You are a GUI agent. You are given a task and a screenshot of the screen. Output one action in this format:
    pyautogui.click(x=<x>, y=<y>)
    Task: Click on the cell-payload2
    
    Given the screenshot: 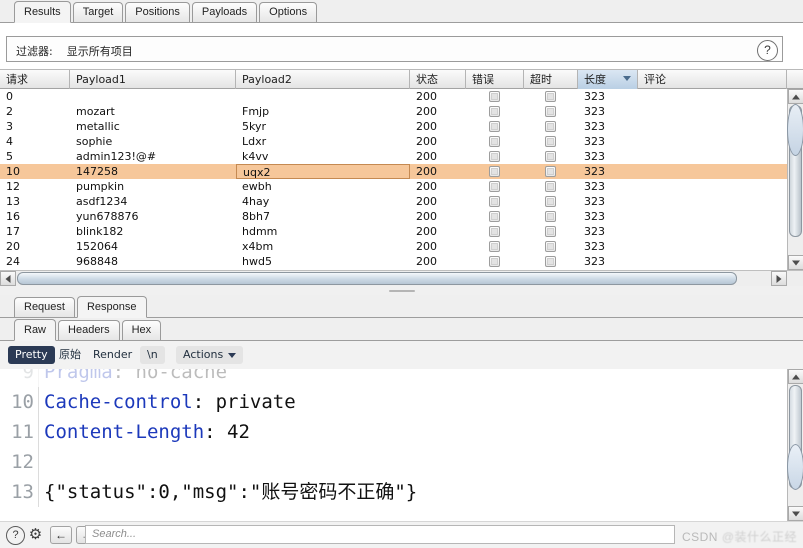 What is the action you would take?
    pyautogui.click(x=323, y=96)
    